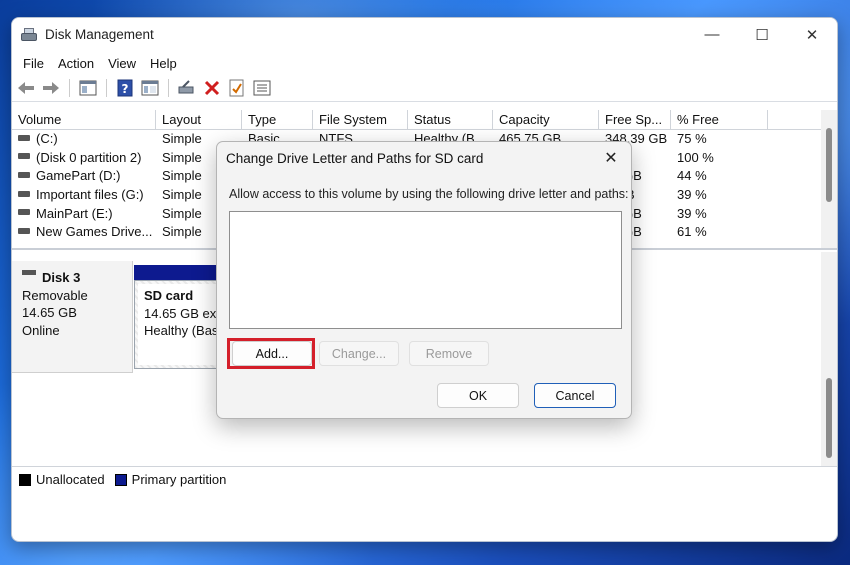 The width and height of the screenshot is (850, 565). Describe the element at coordinates (47, 138) in the screenshot. I see `volume-name: (C:)` at that location.